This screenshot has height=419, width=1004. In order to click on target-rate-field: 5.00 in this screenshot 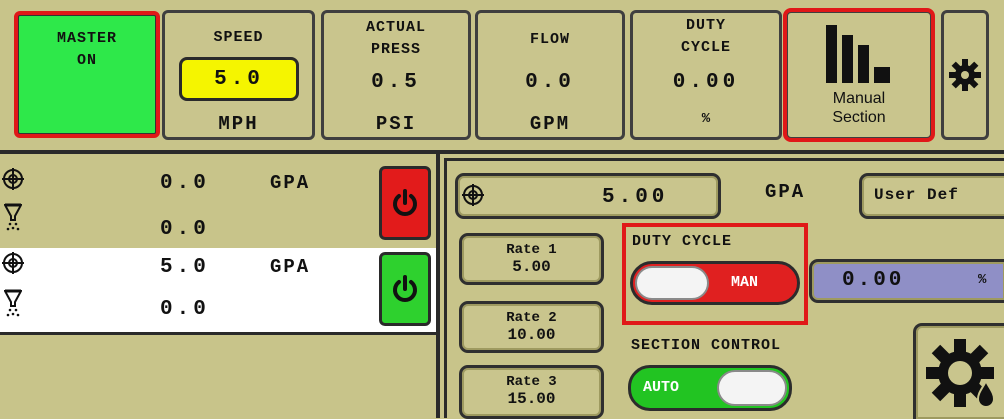, I will do `click(588, 196)`.